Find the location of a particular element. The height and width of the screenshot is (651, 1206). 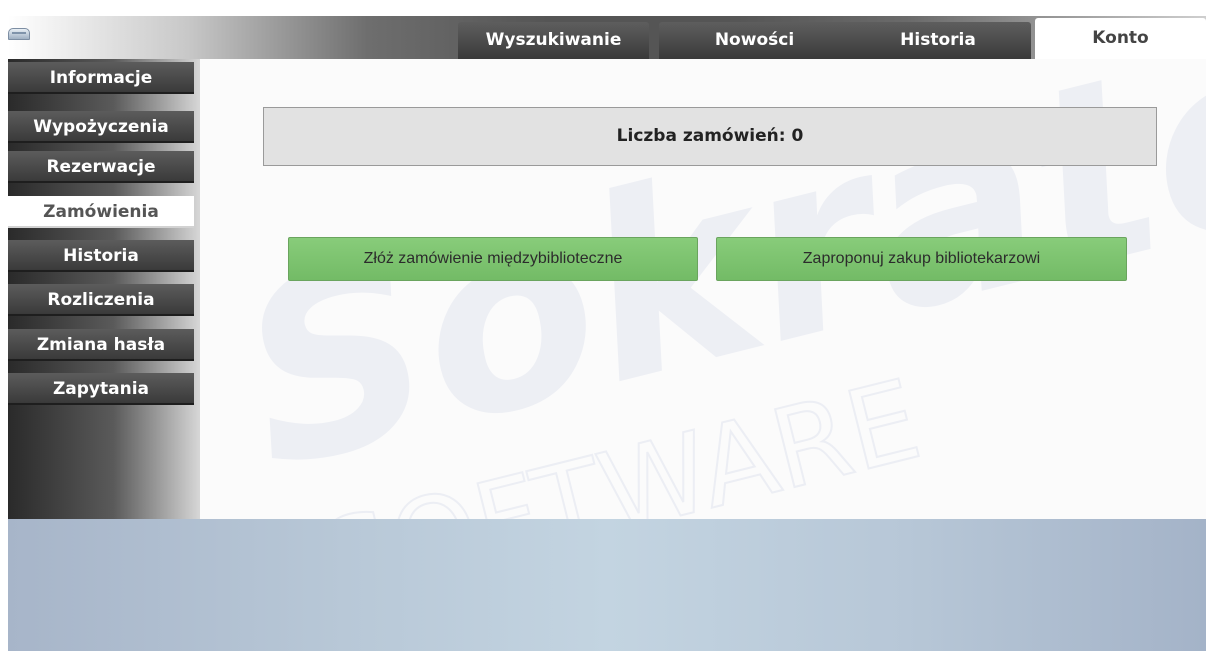

sidebar-item-zapytania: Zapytania is located at coordinates (101, 389).